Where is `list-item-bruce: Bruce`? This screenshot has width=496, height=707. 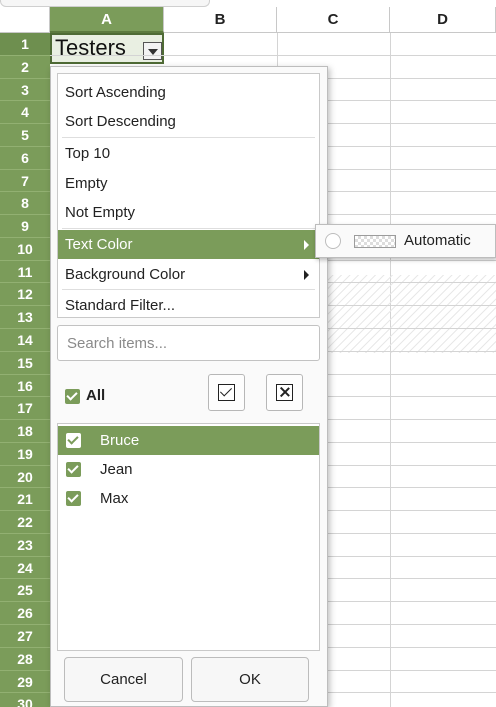
list-item-bruce: Bruce is located at coordinates (188, 440).